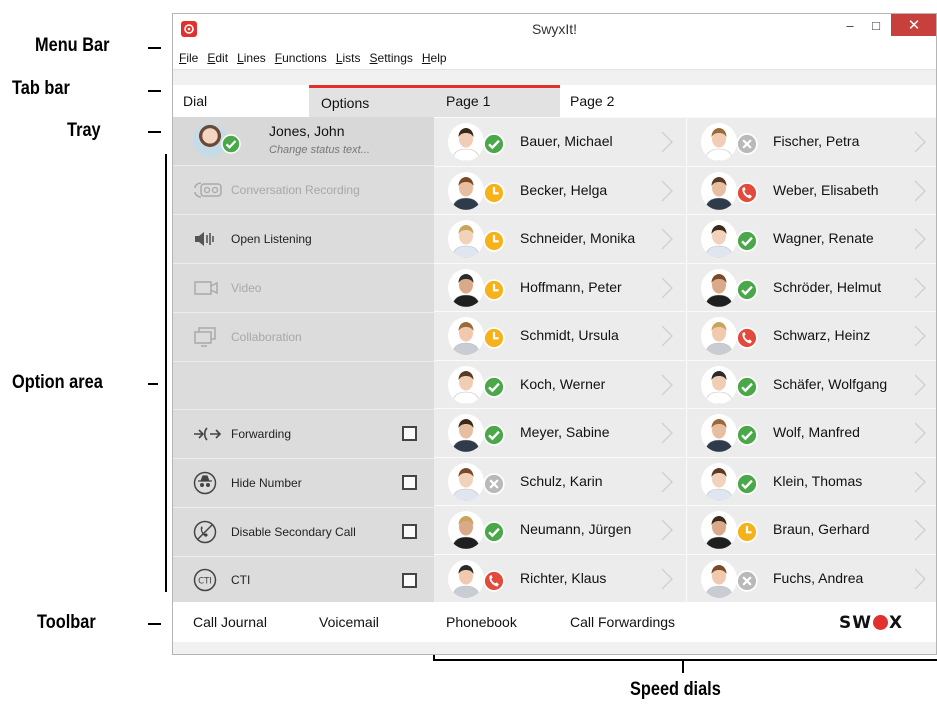  I want to click on tab-bar-tick, so click(154, 91).